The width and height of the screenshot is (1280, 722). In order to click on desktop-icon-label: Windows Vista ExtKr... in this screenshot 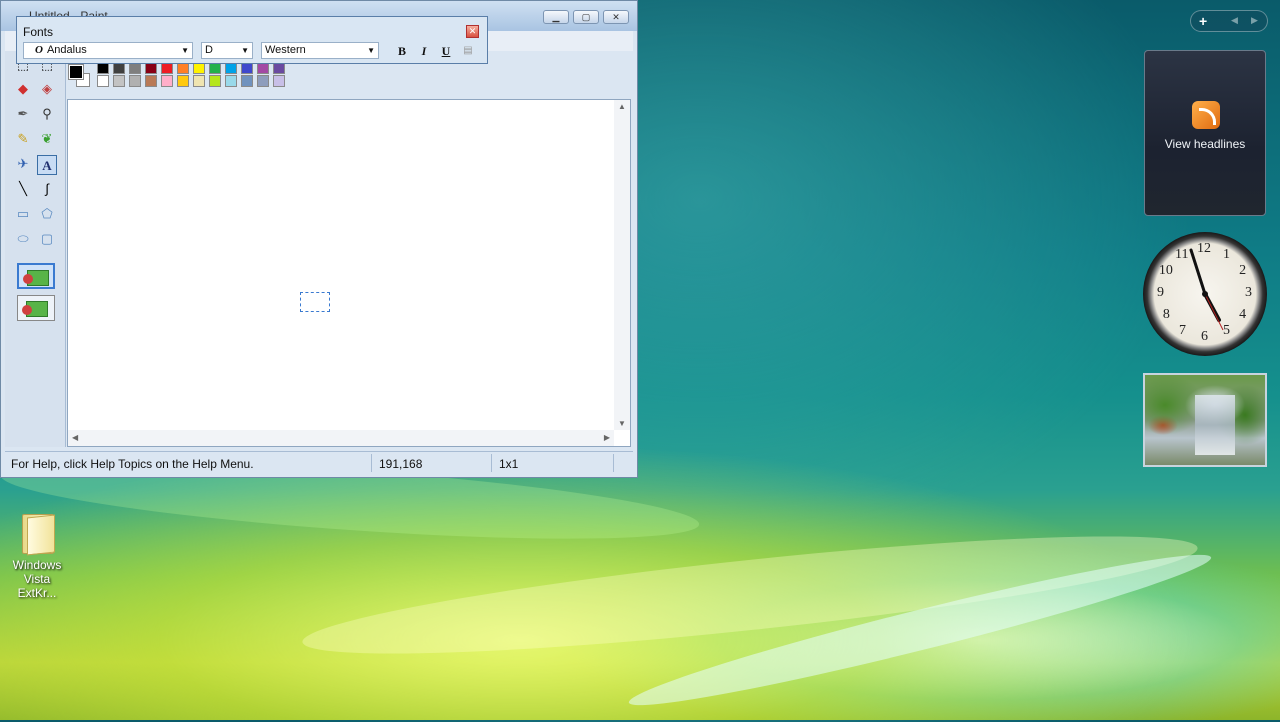, I will do `click(37, 579)`.